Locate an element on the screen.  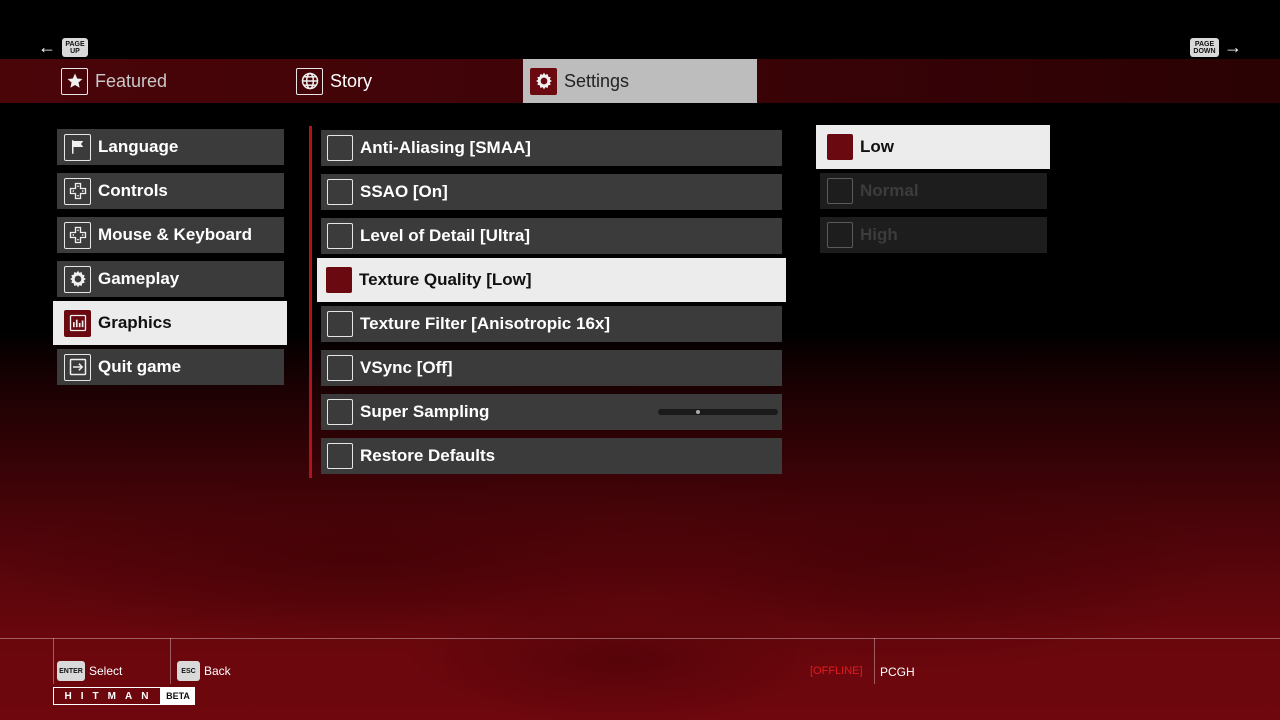
page-up-key: PAGE UP is located at coordinates (75, 47).